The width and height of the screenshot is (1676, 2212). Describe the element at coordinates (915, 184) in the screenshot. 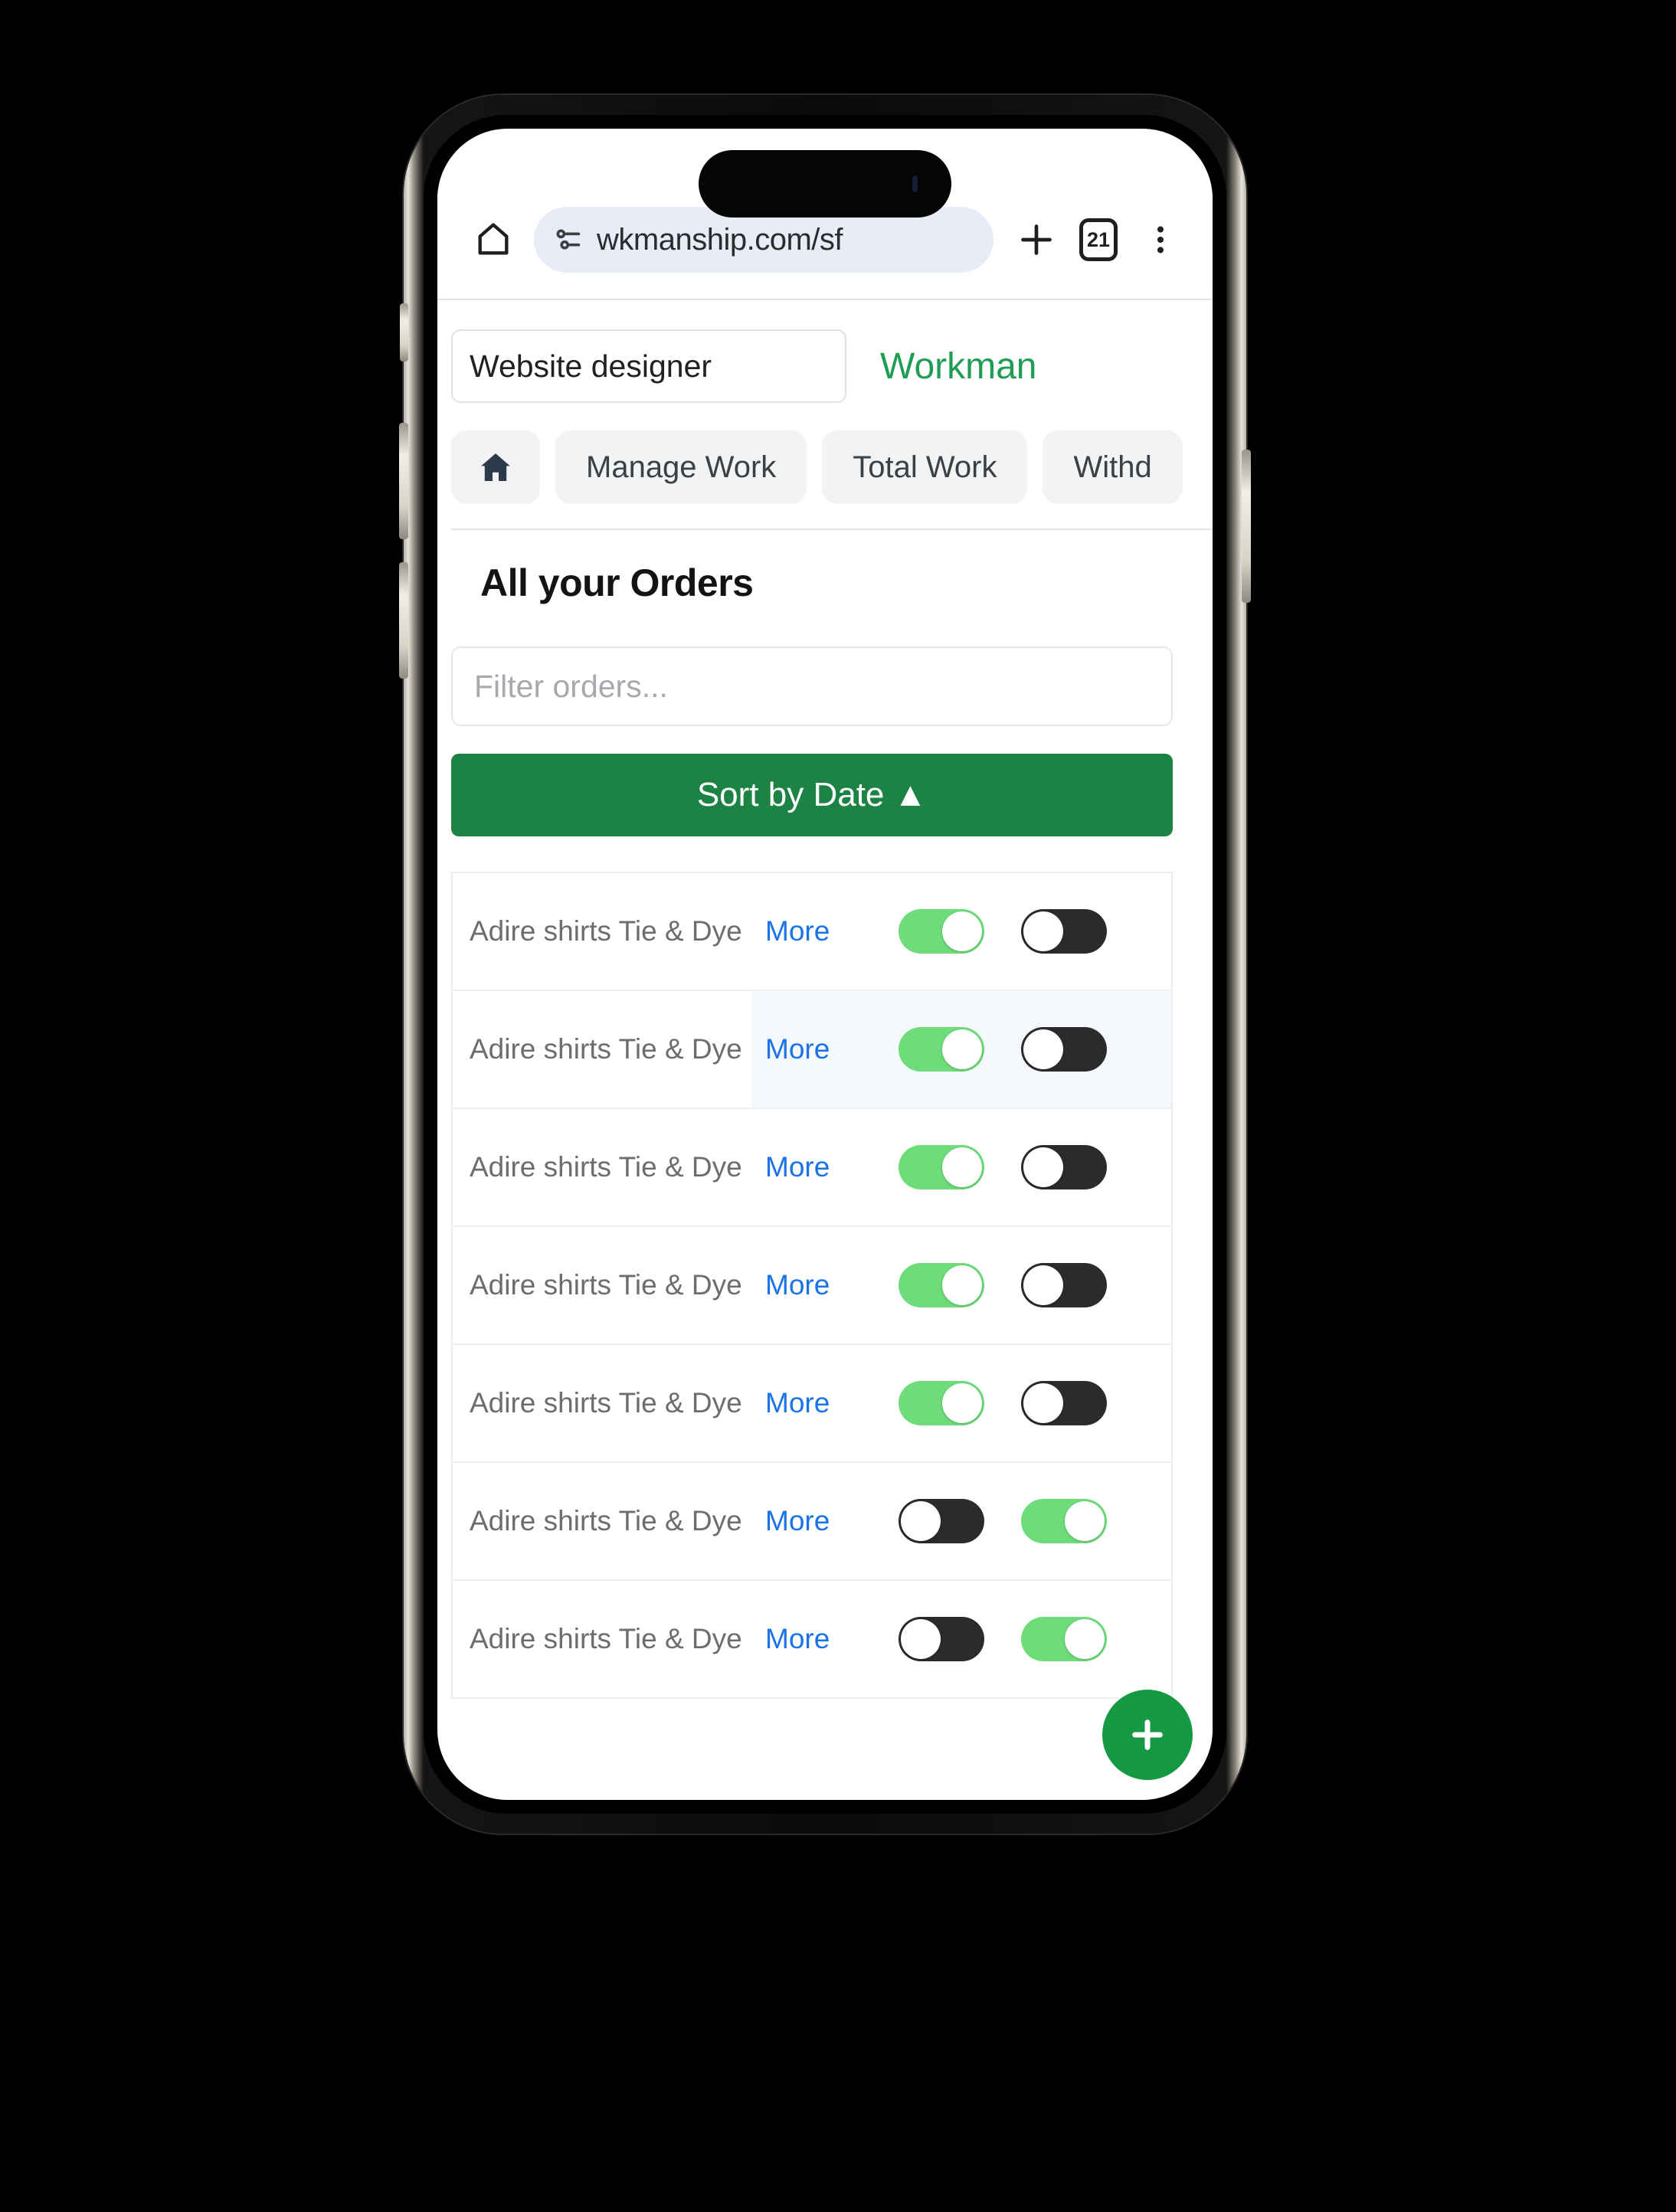

I see `front-camera-sensor` at that location.